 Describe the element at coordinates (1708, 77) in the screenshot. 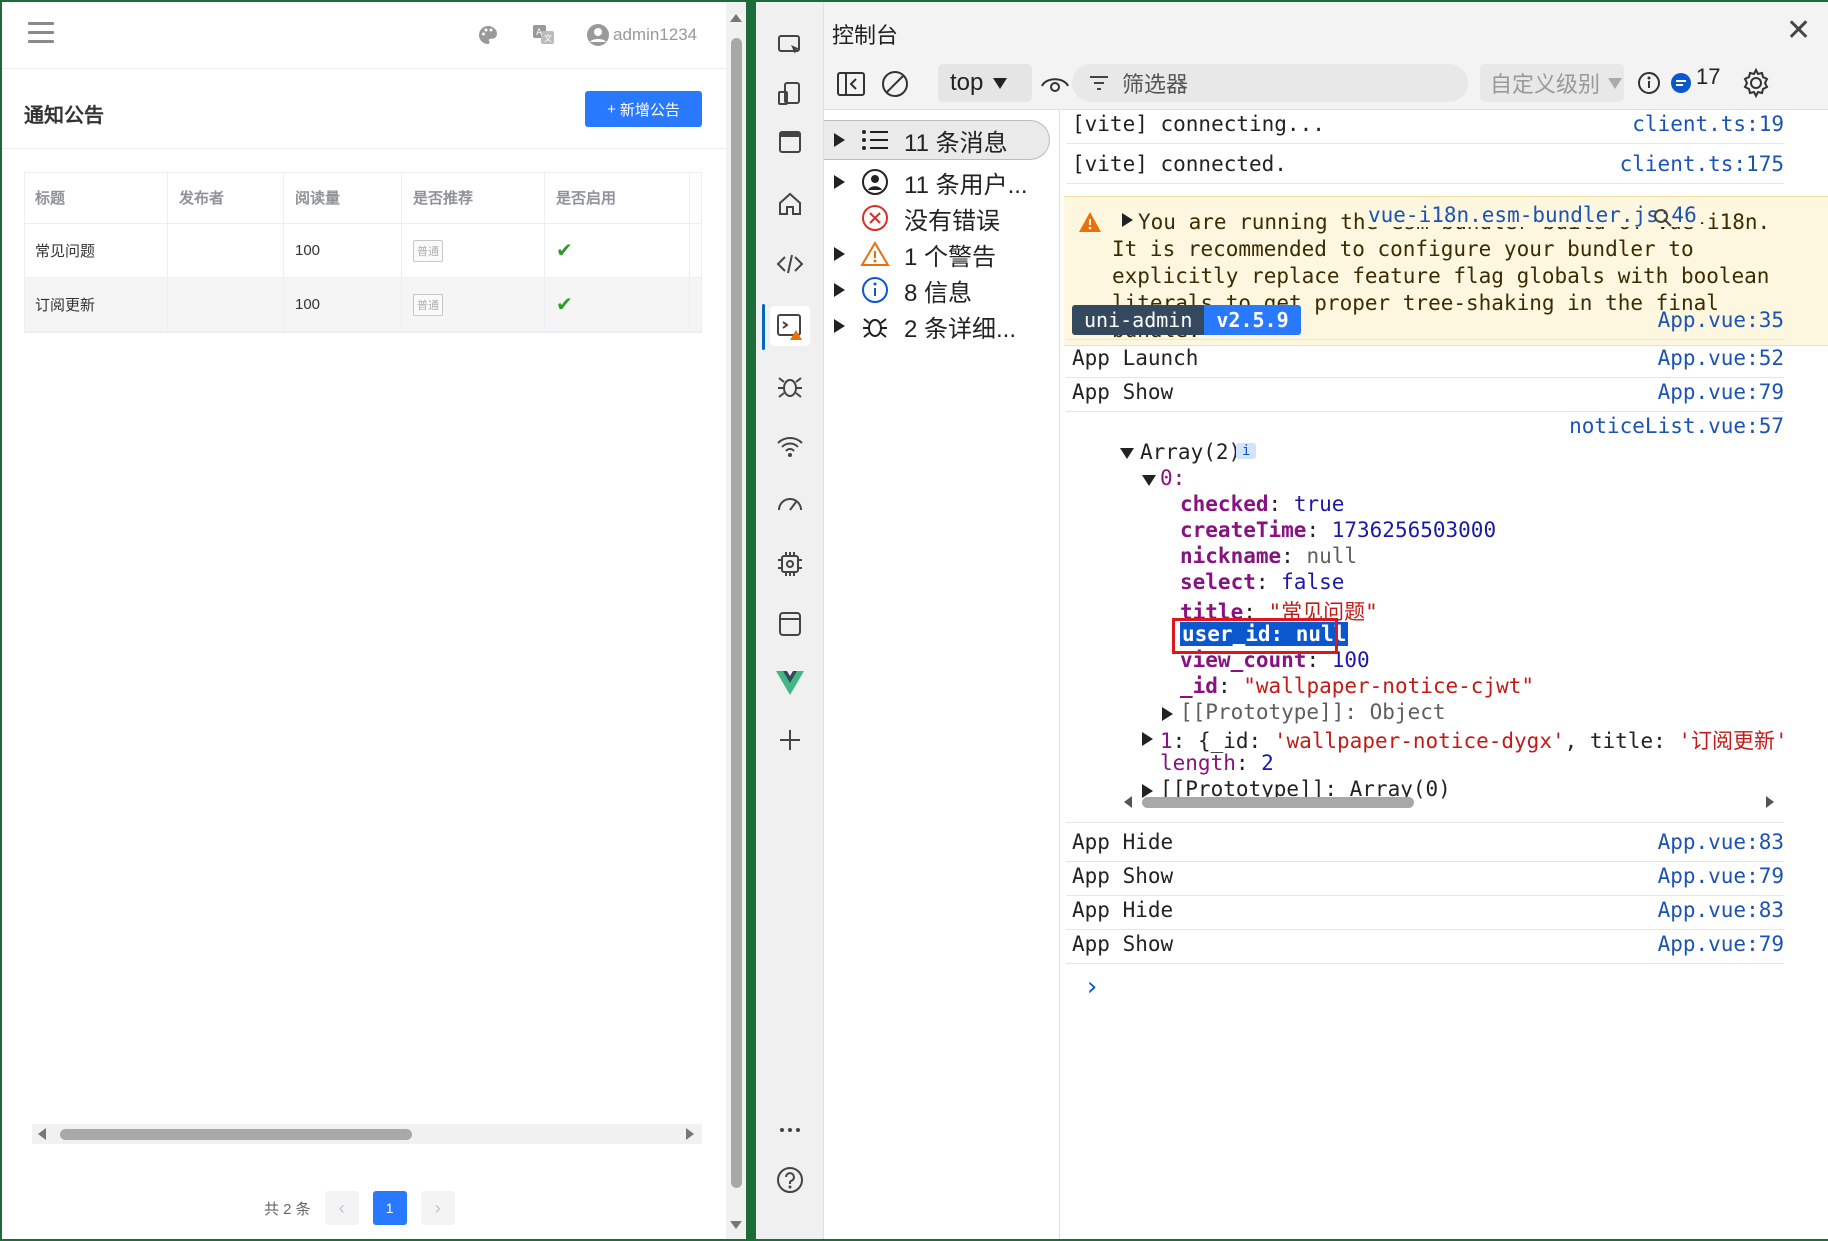

I see `issues-count: 17` at that location.